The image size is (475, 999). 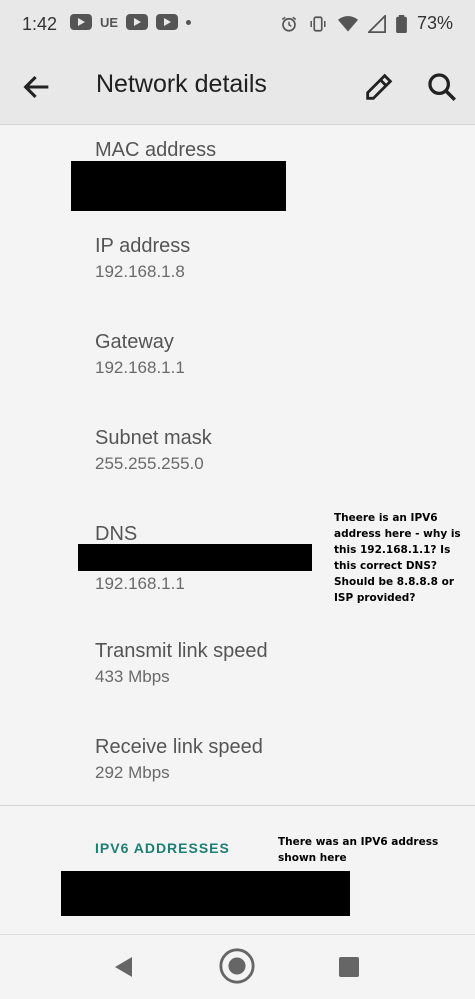 I want to click on nav-back-icon, so click(x=124, y=967).